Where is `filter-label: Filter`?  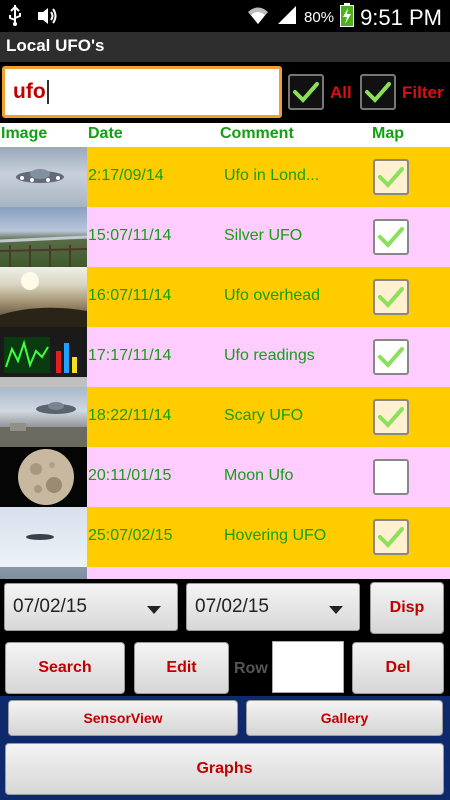
filter-label: Filter is located at coordinates (423, 92).